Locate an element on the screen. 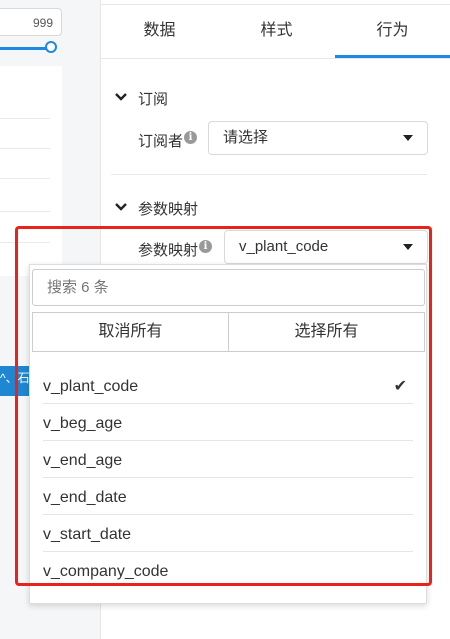 The height and width of the screenshot is (639, 450). slider-handle is located at coordinates (51, 47).